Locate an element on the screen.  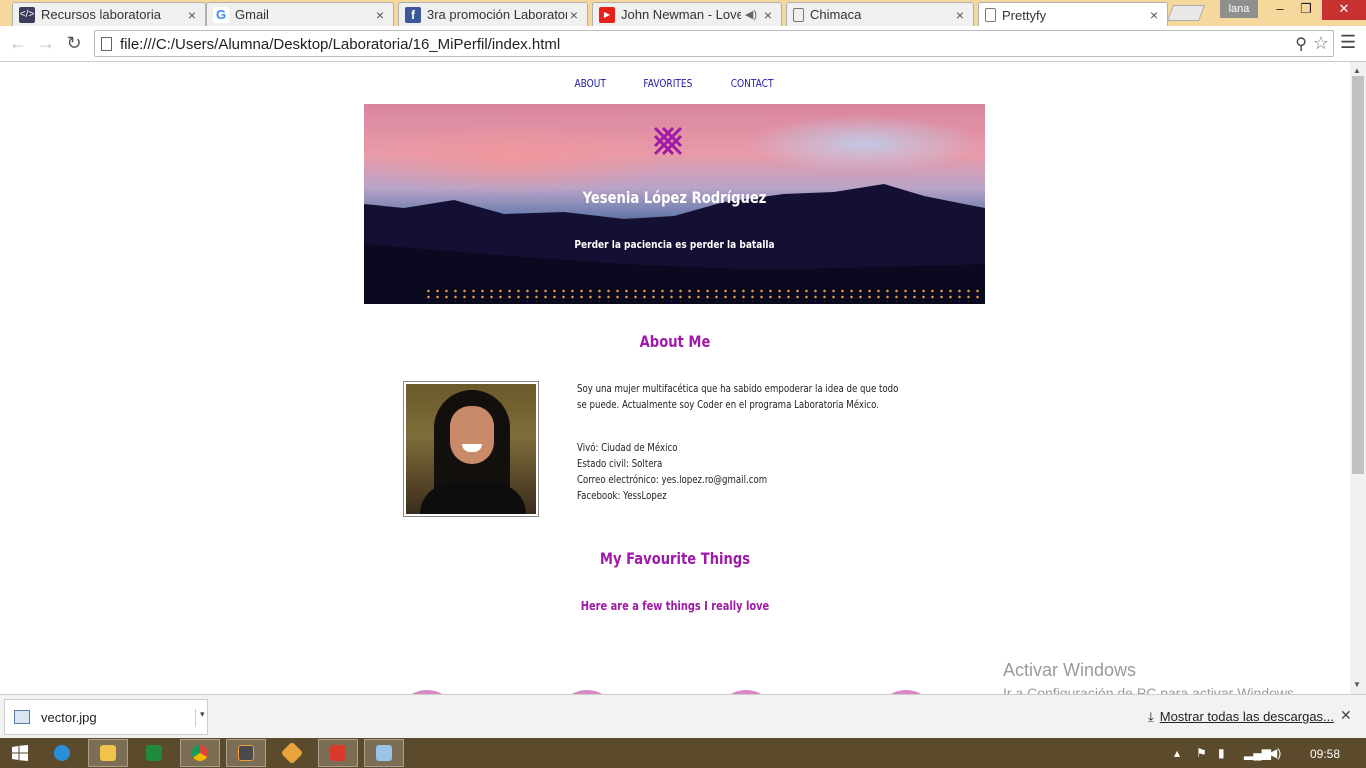
battery-icon: ▮ is located at coordinates (1221, 753).